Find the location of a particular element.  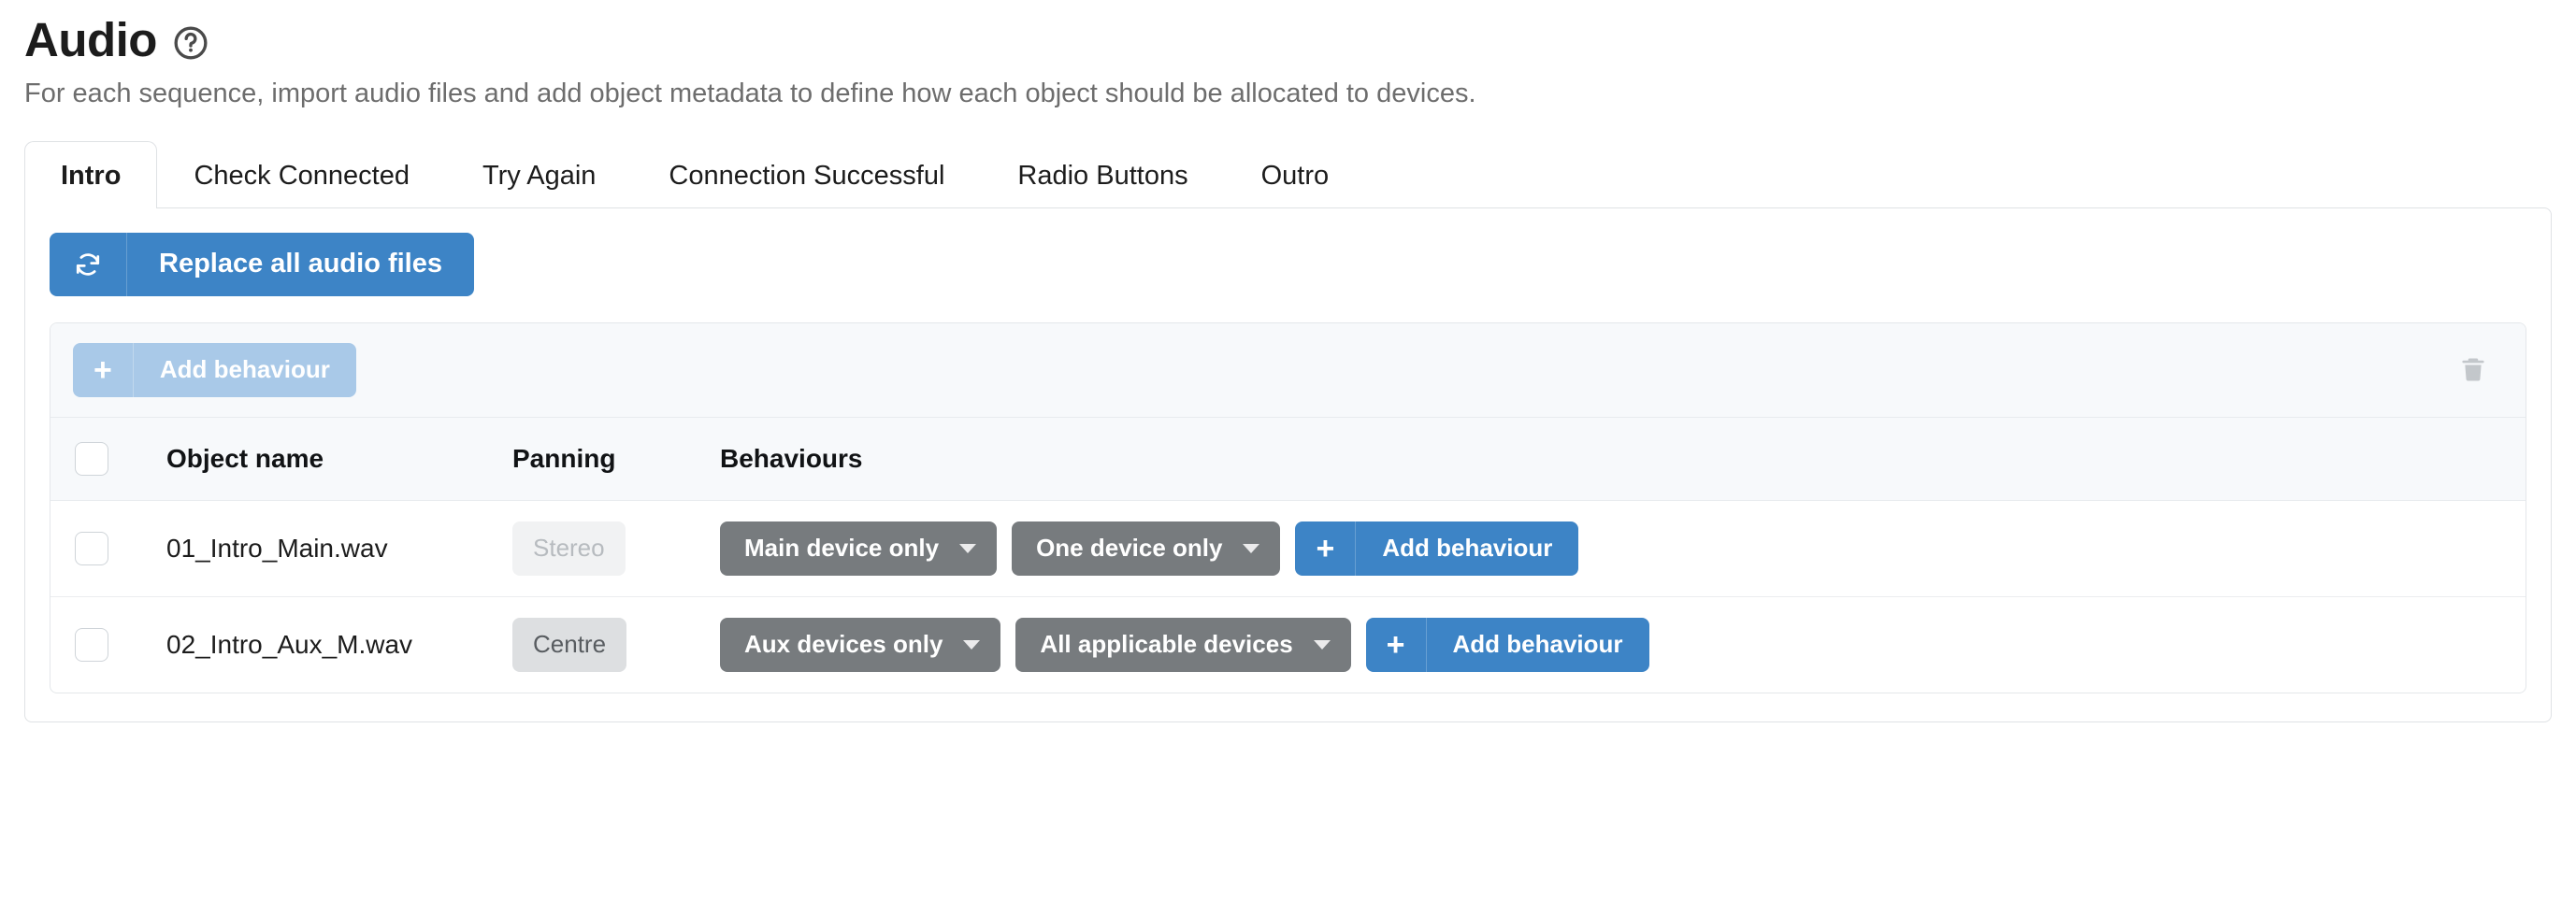

panning-value: Stereo is located at coordinates (569, 548).